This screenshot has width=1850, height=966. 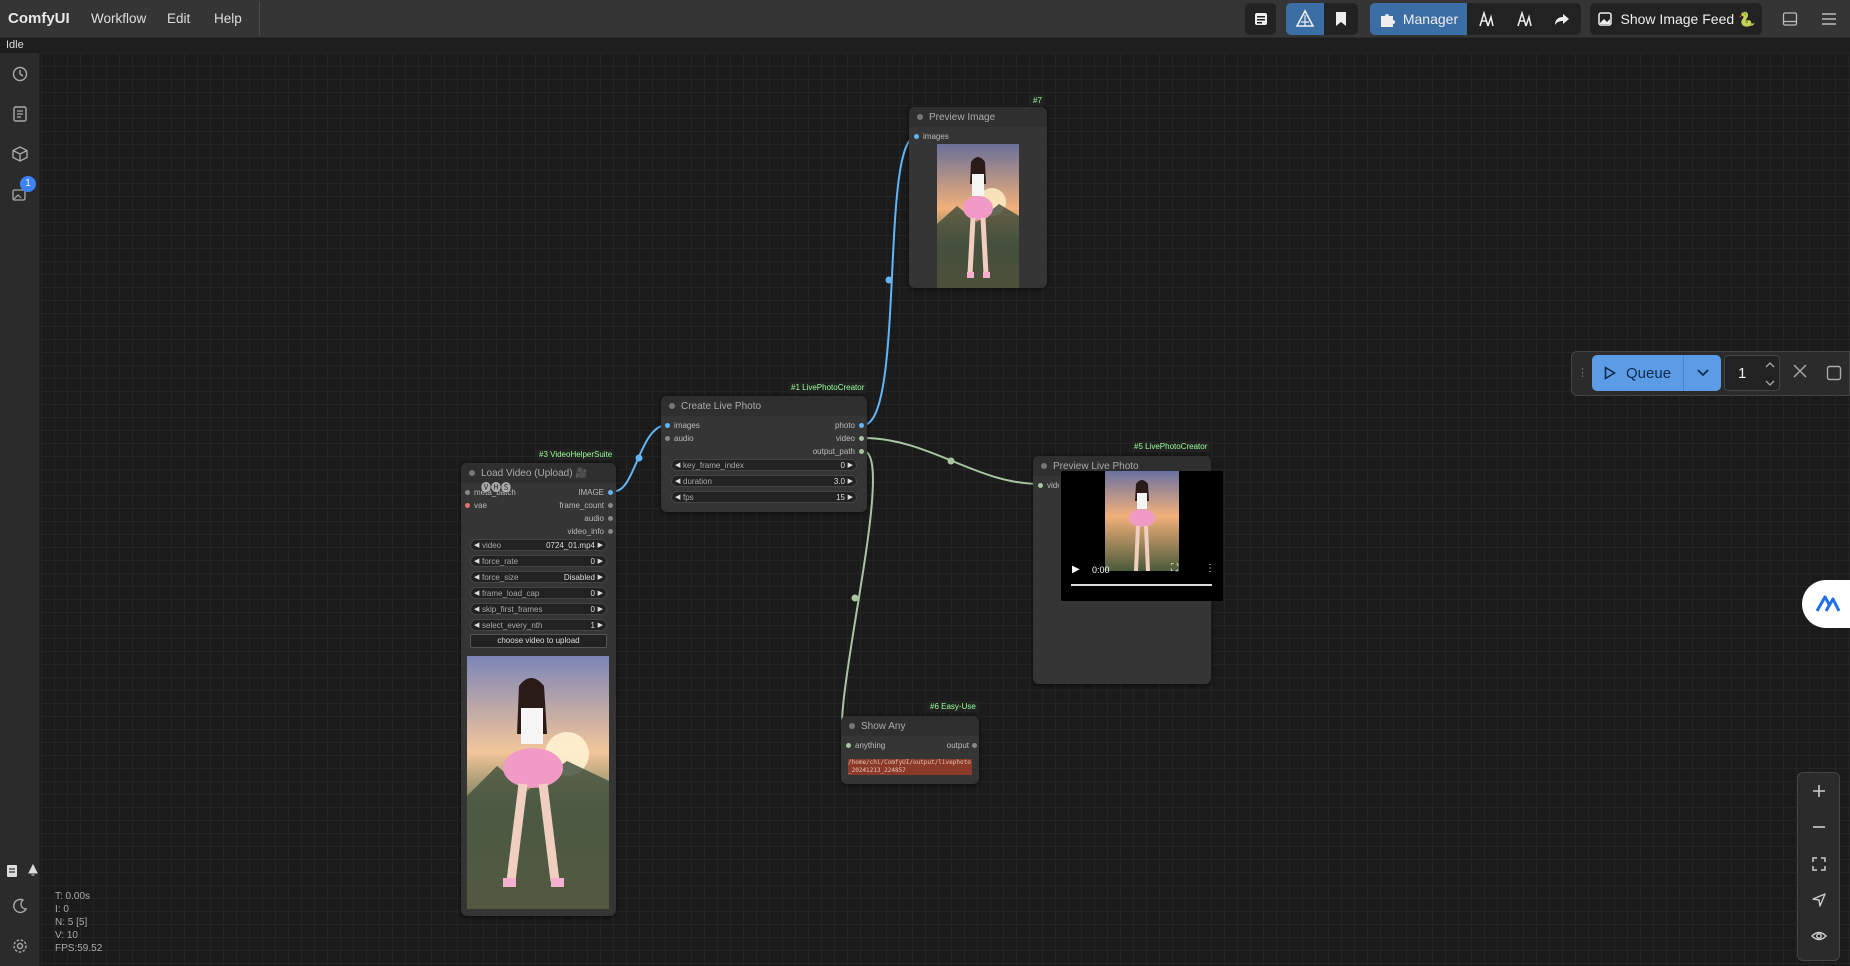 What do you see at coordinates (1260, 19) in the screenshot?
I see `workflow-list-button` at bounding box center [1260, 19].